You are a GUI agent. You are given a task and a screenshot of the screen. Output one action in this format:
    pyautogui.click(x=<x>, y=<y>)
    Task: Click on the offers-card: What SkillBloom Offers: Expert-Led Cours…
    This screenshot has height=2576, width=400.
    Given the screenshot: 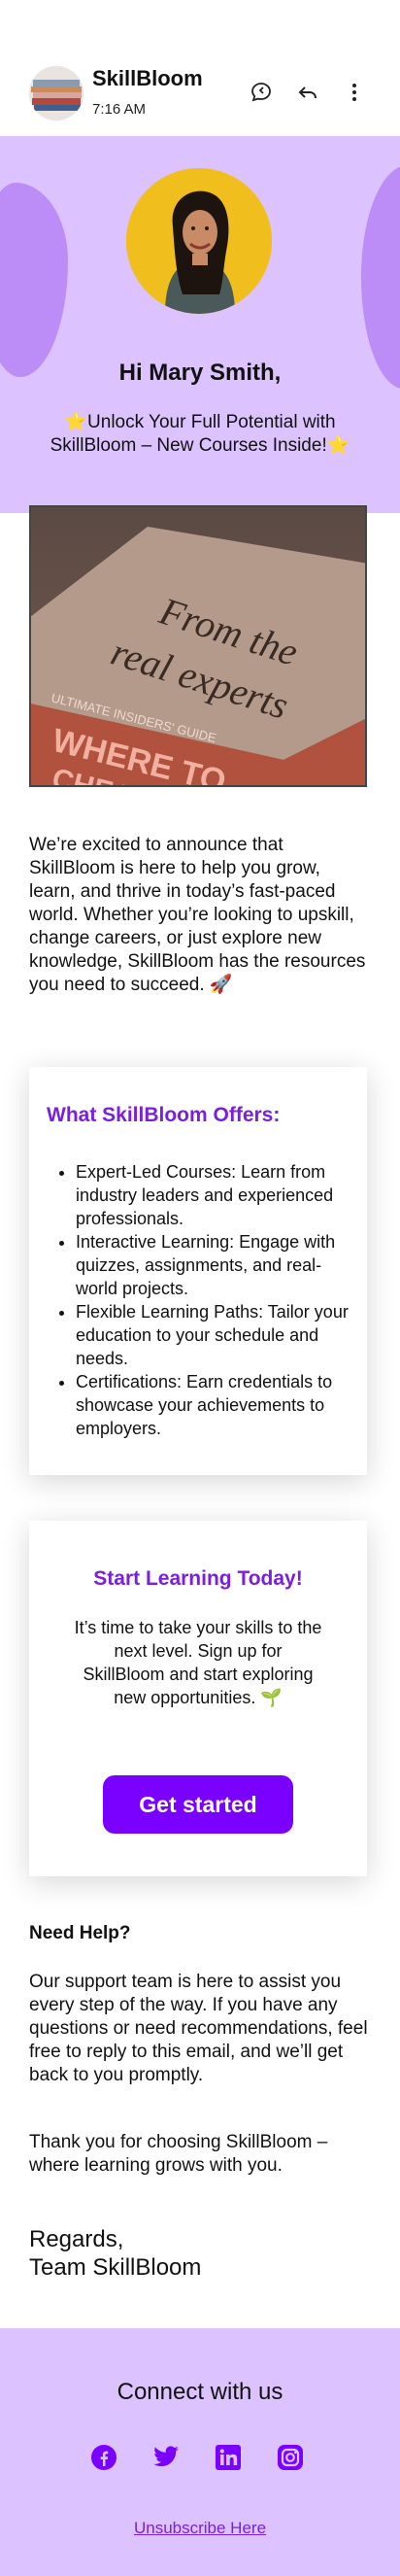 What is the action you would take?
    pyautogui.click(x=198, y=1271)
    